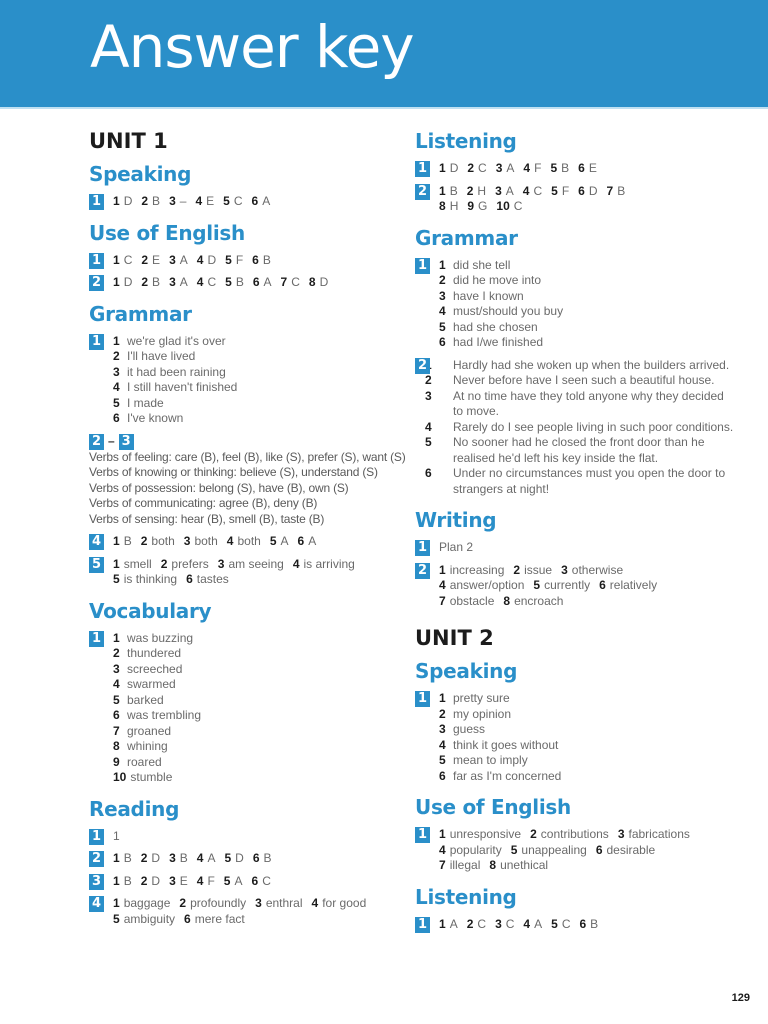  Describe the element at coordinates (252, 47) in the screenshot. I see `page-title: Answer key` at that location.